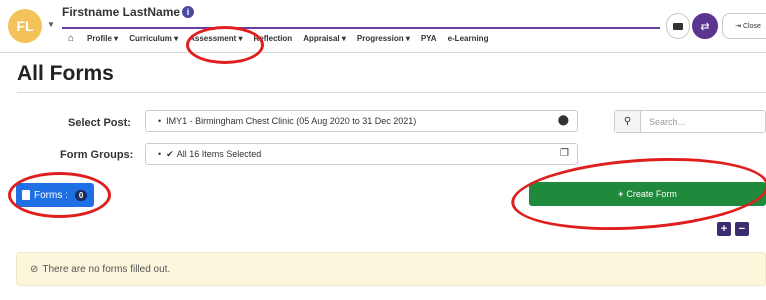 The image size is (766, 300). I want to click on checks-icon: ✔, so click(170, 153).